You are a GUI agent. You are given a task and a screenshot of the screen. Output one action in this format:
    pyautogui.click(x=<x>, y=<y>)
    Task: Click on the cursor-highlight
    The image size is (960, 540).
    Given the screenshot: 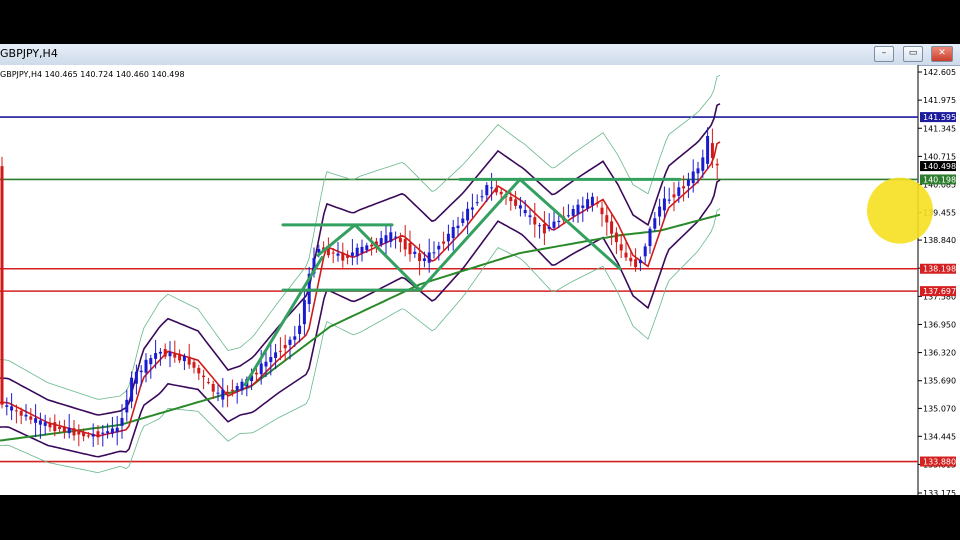 What is the action you would take?
    pyautogui.click(x=900, y=210)
    